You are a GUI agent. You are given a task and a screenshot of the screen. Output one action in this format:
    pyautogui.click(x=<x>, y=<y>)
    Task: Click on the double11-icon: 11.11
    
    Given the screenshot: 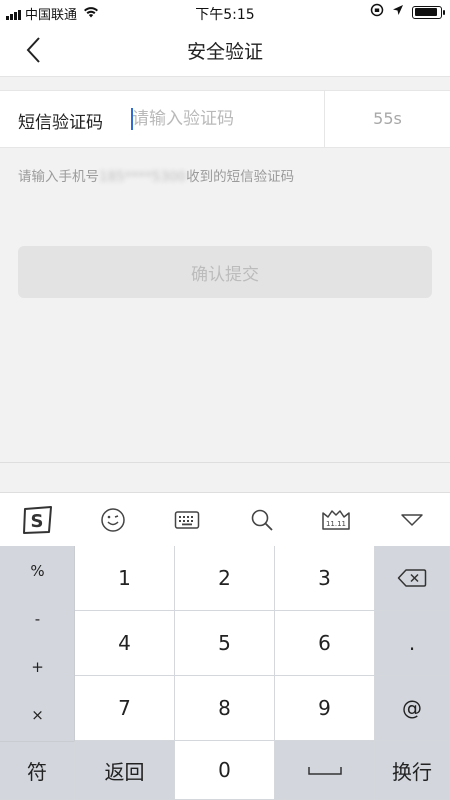 What is the action you would take?
    pyautogui.click(x=336, y=520)
    